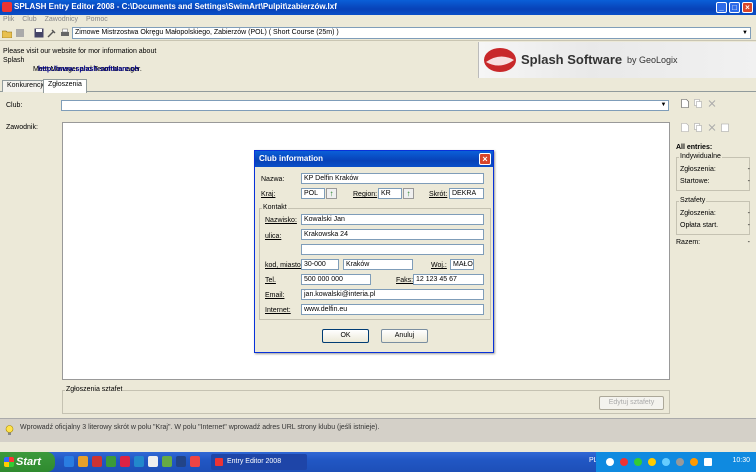  What do you see at coordinates (631, 403) in the screenshot?
I see `edit-relays-button: Edytuj sztafety` at bounding box center [631, 403].